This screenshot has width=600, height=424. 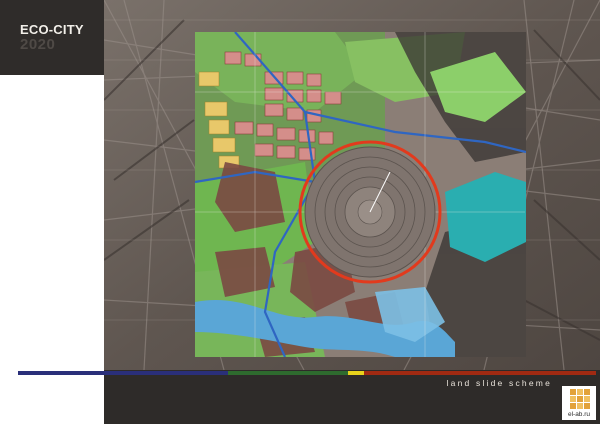 What do you see at coordinates (579, 414) in the screenshot?
I see `logo-text: el-ab.ru` at bounding box center [579, 414].